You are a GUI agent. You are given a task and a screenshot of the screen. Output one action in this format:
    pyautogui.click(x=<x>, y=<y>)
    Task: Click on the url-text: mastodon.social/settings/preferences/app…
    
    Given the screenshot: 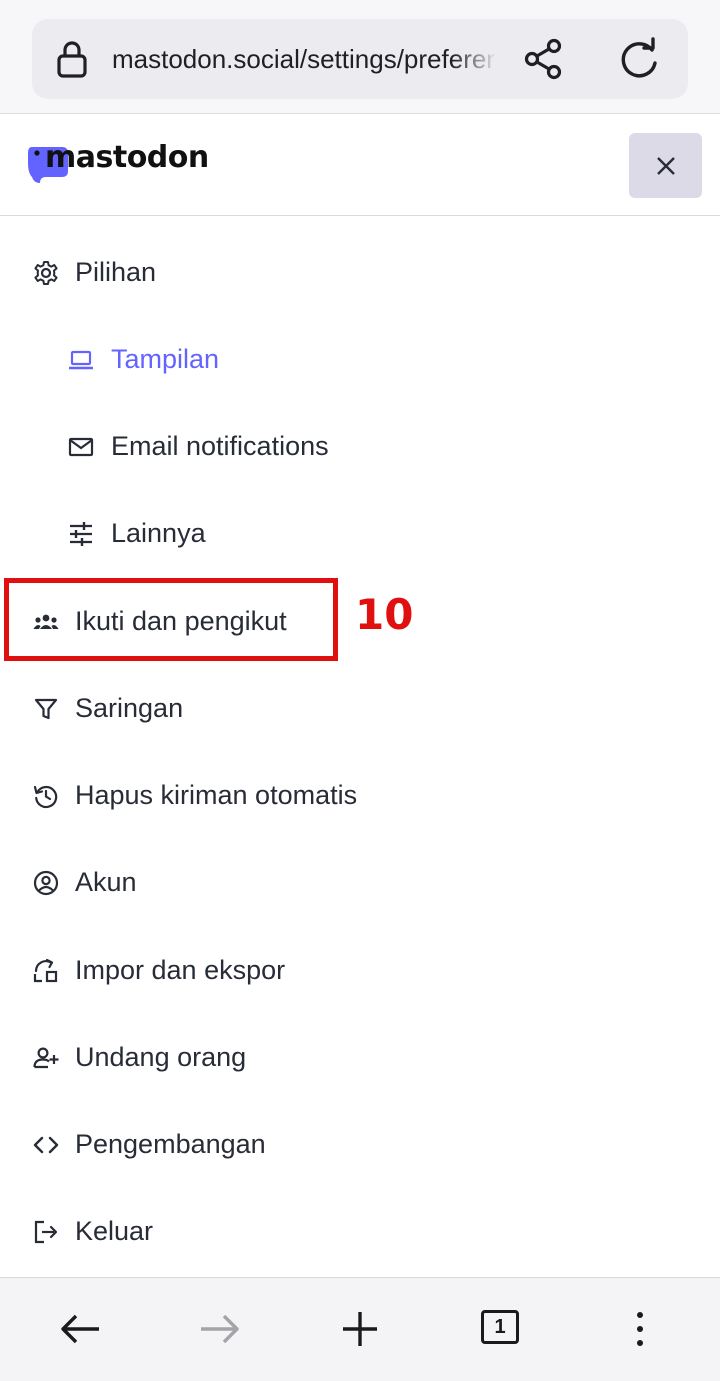 What is the action you would take?
    pyautogui.click(x=303, y=59)
    